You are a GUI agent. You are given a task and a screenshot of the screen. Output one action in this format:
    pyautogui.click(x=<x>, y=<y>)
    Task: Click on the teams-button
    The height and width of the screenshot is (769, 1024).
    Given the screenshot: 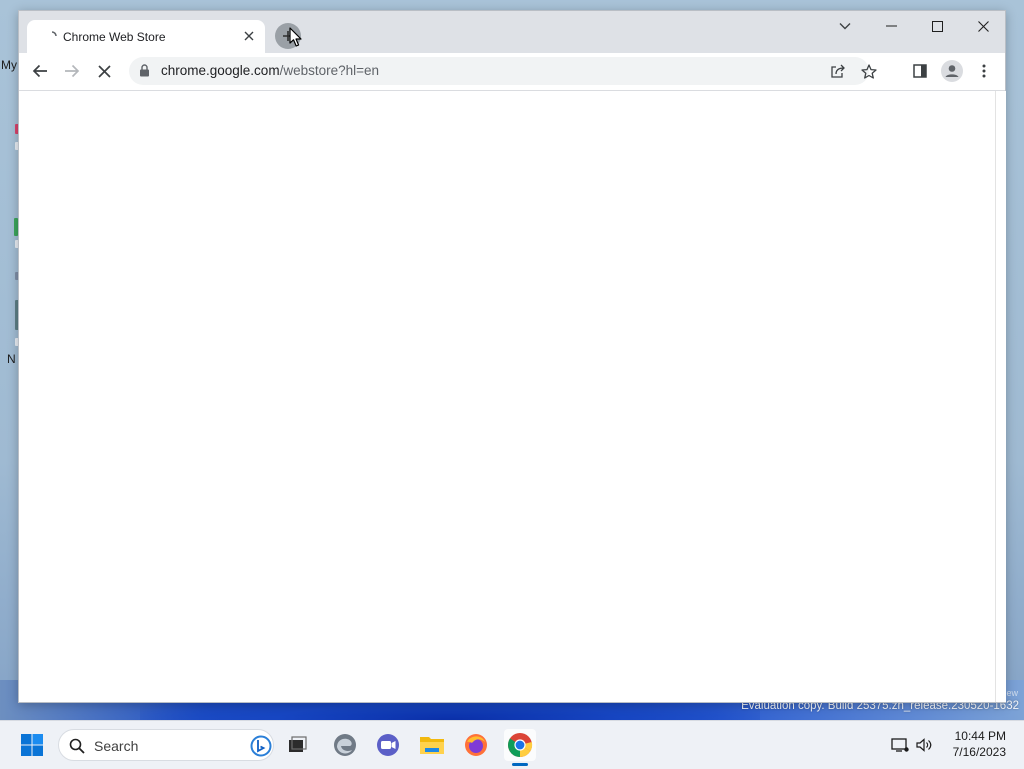 What is the action you would take?
    pyautogui.click(x=388, y=745)
    